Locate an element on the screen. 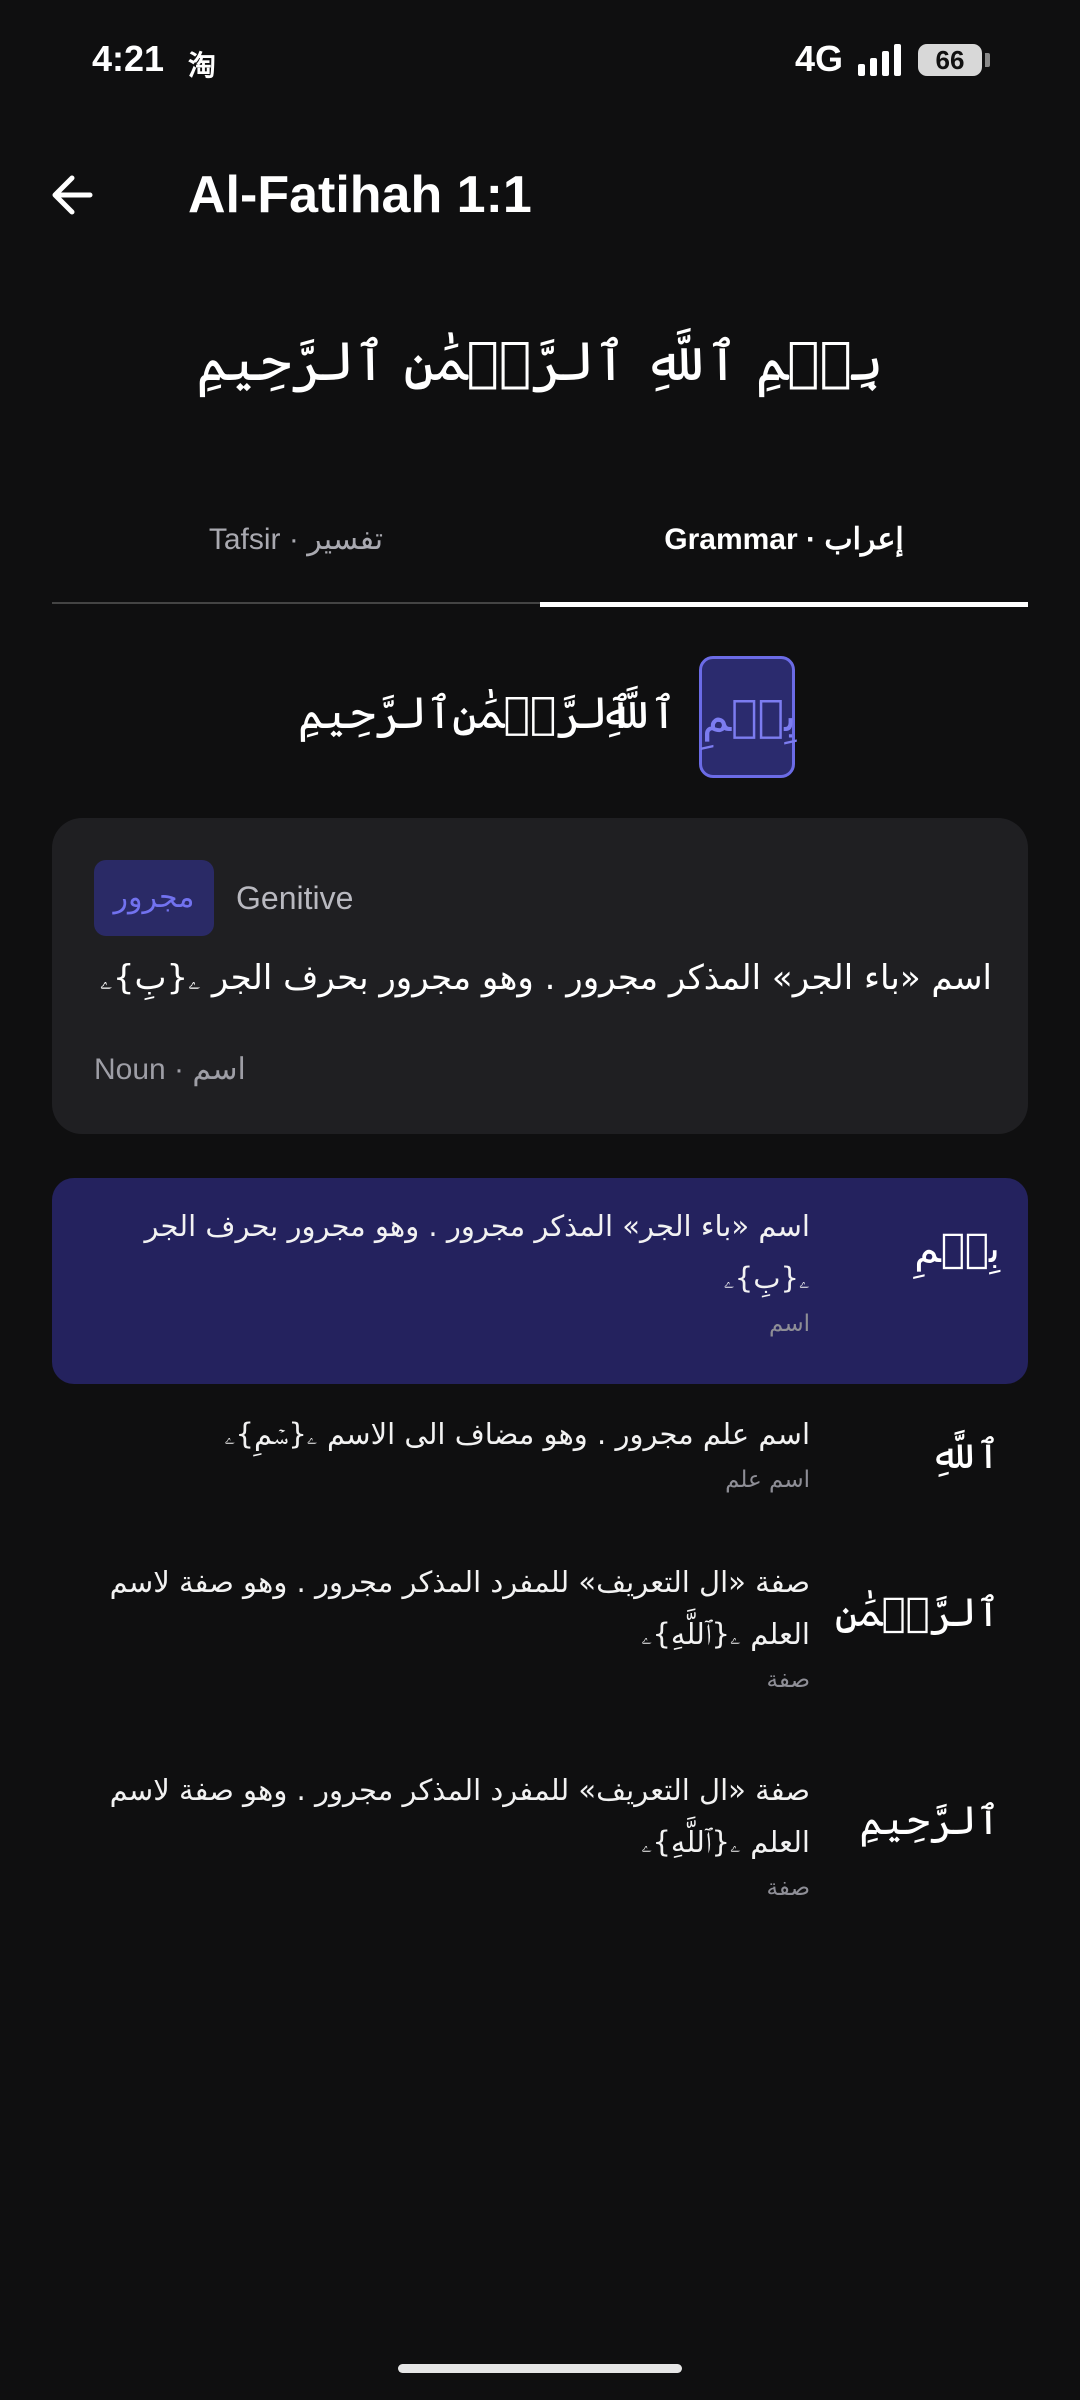  word-chip-ar-rahmani: ٱلرَّحۡمَٰنِ is located at coordinates (543, 714).